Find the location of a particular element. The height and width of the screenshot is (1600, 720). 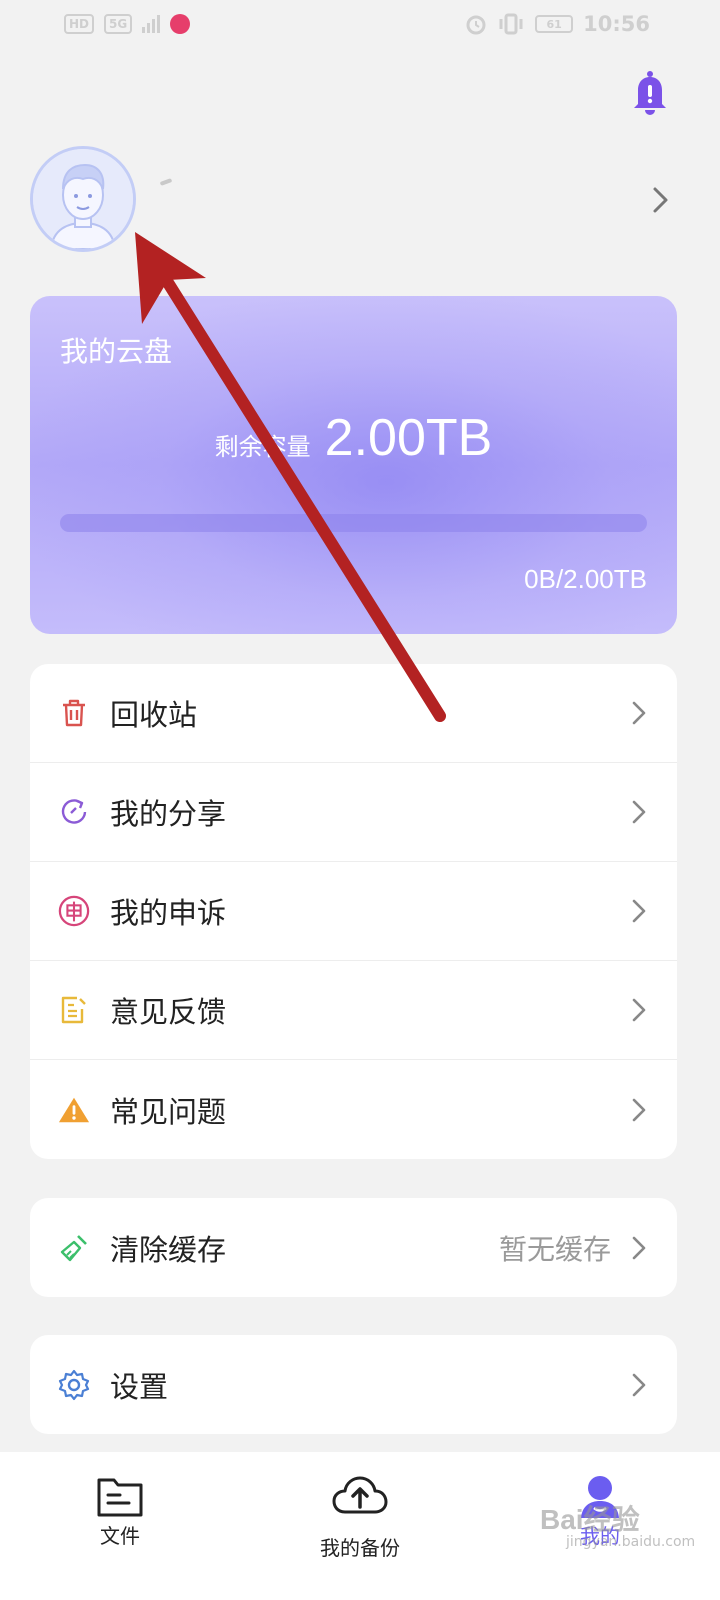

menu-item-settings: 设置 is located at coordinates (353, 1384).